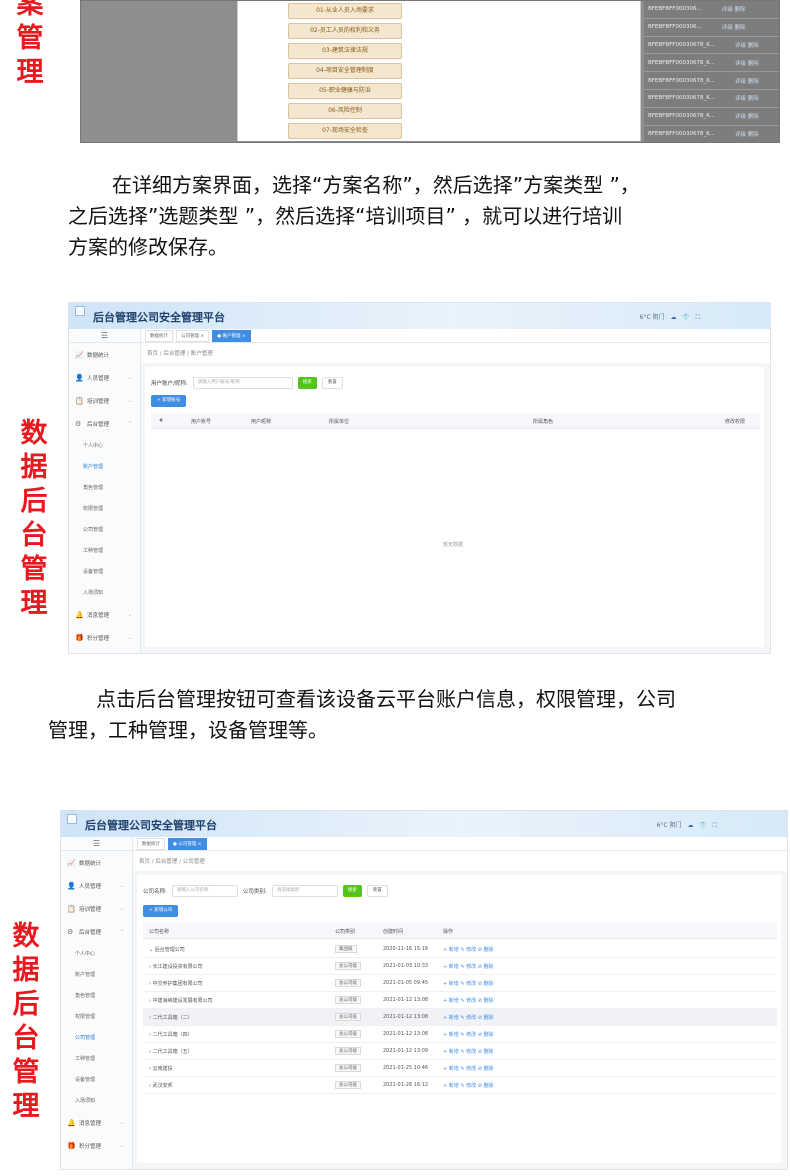  I want to click on column-header: #, so click(161, 421).